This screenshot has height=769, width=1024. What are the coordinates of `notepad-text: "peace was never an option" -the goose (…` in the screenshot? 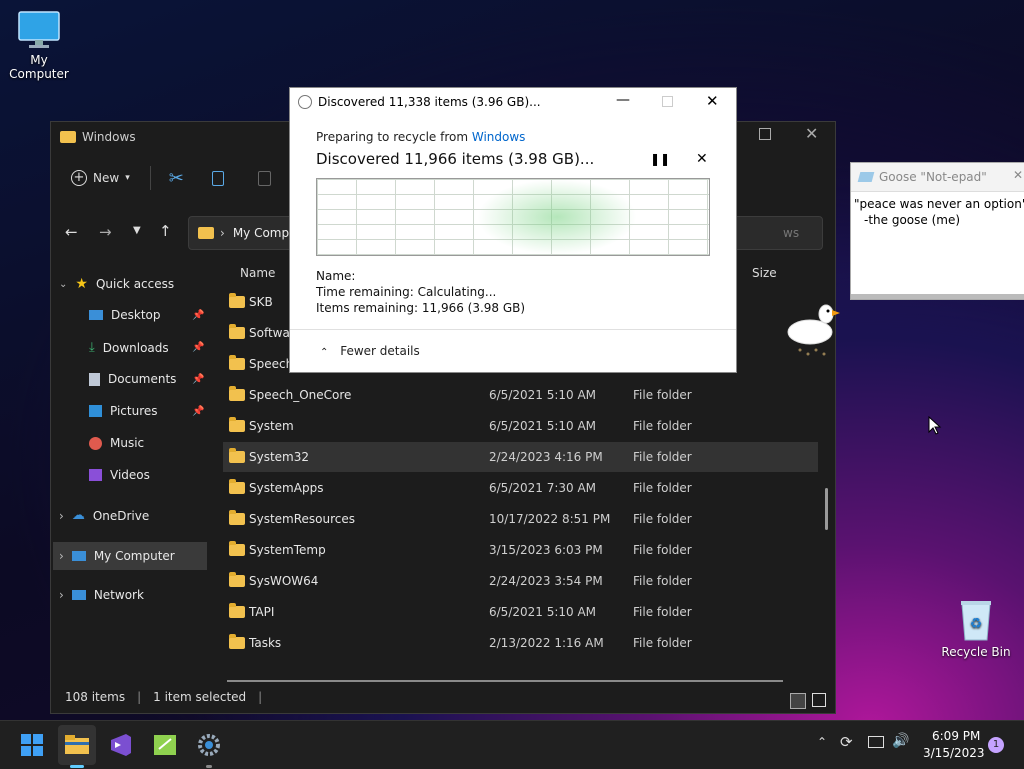 It's located at (937, 212).